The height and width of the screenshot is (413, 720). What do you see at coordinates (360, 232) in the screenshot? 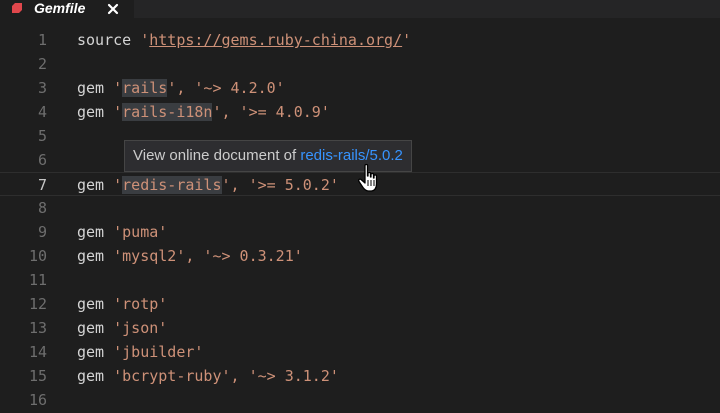
I see `code-line: 9 gem 'puma'` at bounding box center [360, 232].